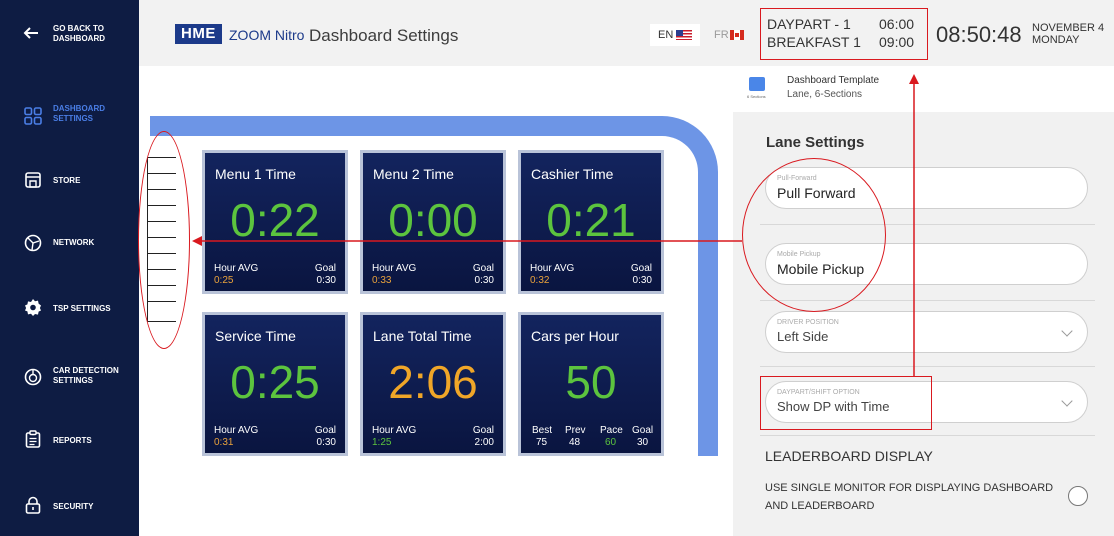  What do you see at coordinates (67, 180) in the screenshot?
I see `sidebar-item-label: STORE` at bounding box center [67, 180].